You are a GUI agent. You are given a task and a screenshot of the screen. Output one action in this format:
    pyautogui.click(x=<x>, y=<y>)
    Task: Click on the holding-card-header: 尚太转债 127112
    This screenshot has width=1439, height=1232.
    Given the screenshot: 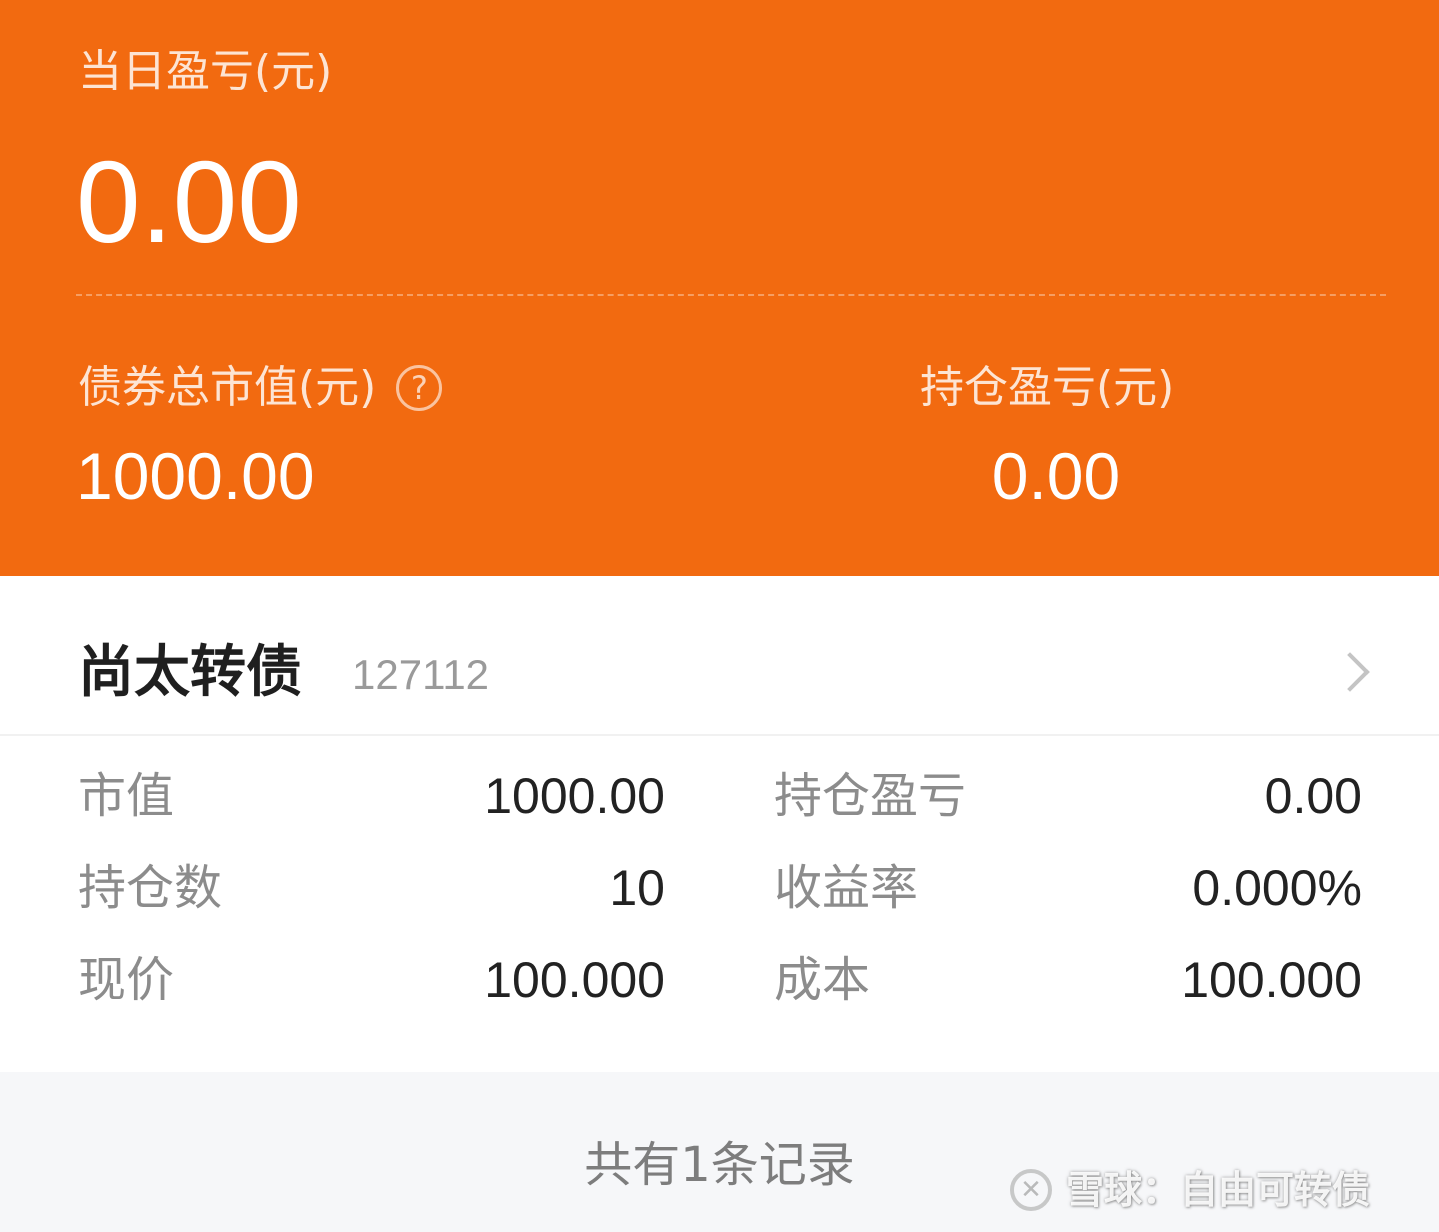 What is the action you would take?
    pyautogui.click(x=719, y=655)
    